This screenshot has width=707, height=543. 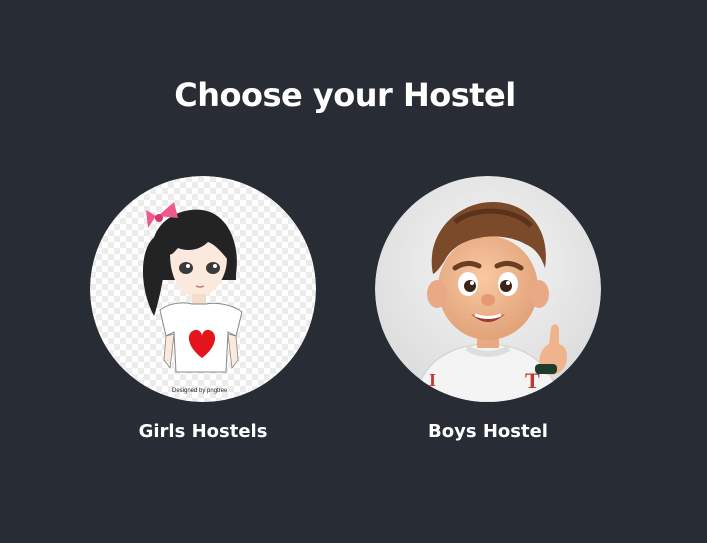 What do you see at coordinates (488, 431) in the screenshot?
I see `boys-hostel-label: Boys Hostel` at bounding box center [488, 431].